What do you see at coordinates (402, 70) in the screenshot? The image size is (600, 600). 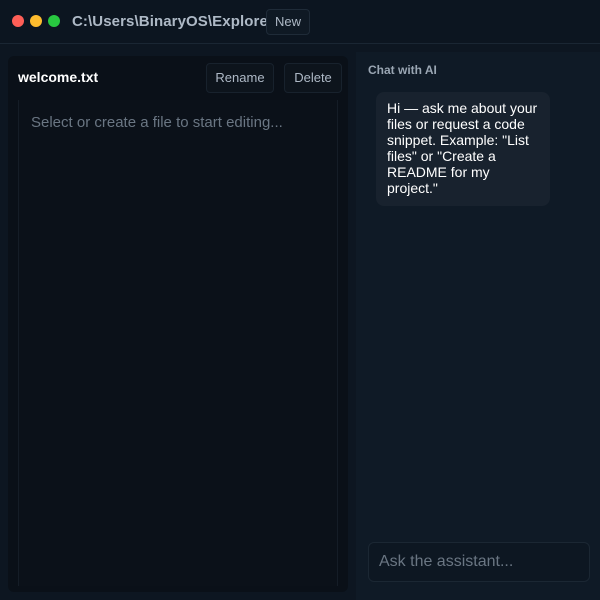 I see `chat-title: Chat with AI` at bounding box center [402, 70].